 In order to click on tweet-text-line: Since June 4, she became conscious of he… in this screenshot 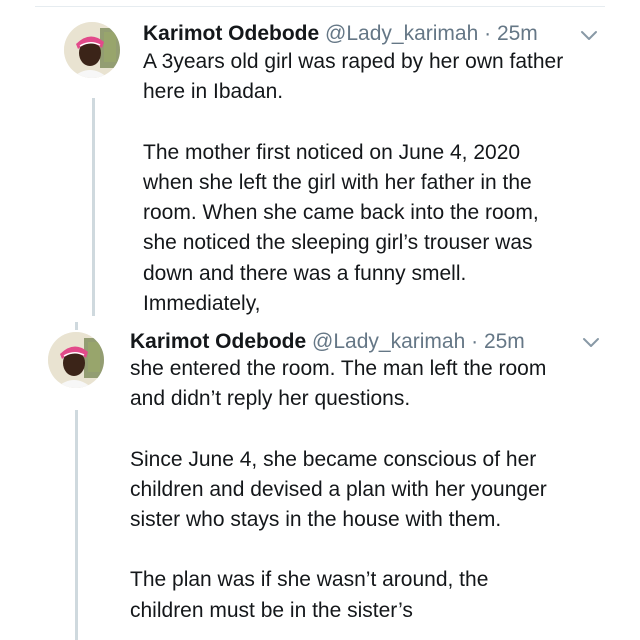, I will do `click(333, 459)`.